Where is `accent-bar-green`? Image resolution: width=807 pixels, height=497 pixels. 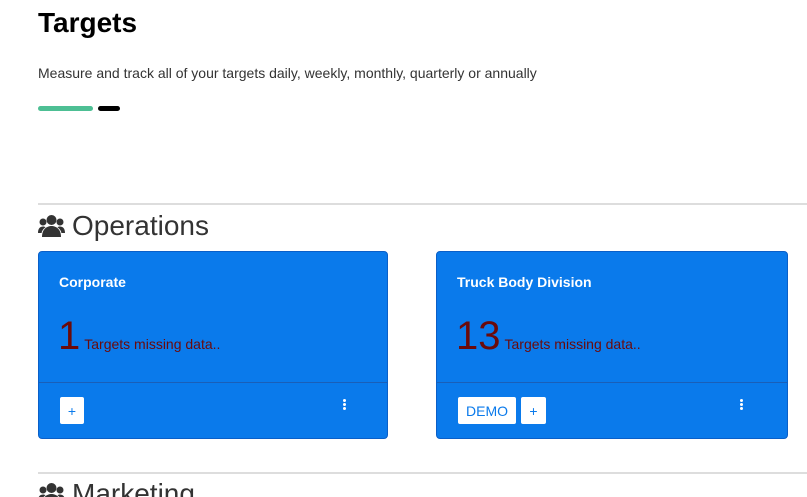 accent-bar-green is located at coordinates (65, 108).